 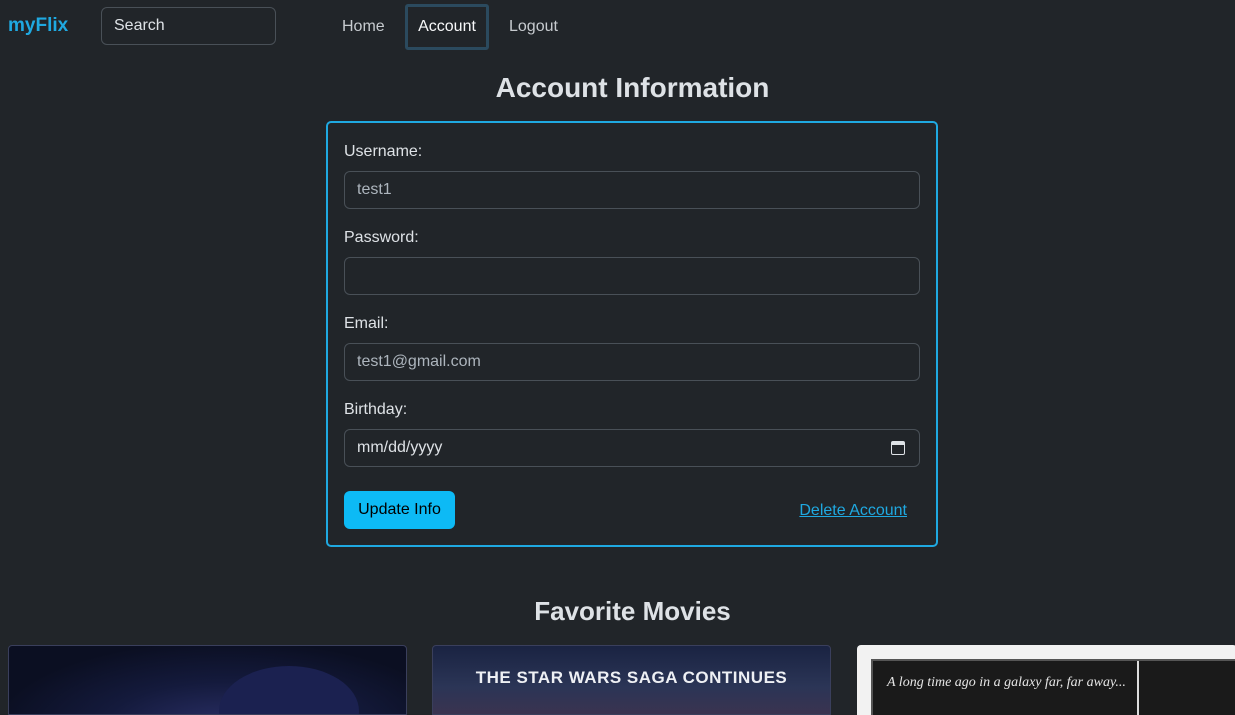 What do you see at coordinates (853, 511) in the screenshot?
I see `delete-account-link: Delete Account` at bounding box center [853, 511].